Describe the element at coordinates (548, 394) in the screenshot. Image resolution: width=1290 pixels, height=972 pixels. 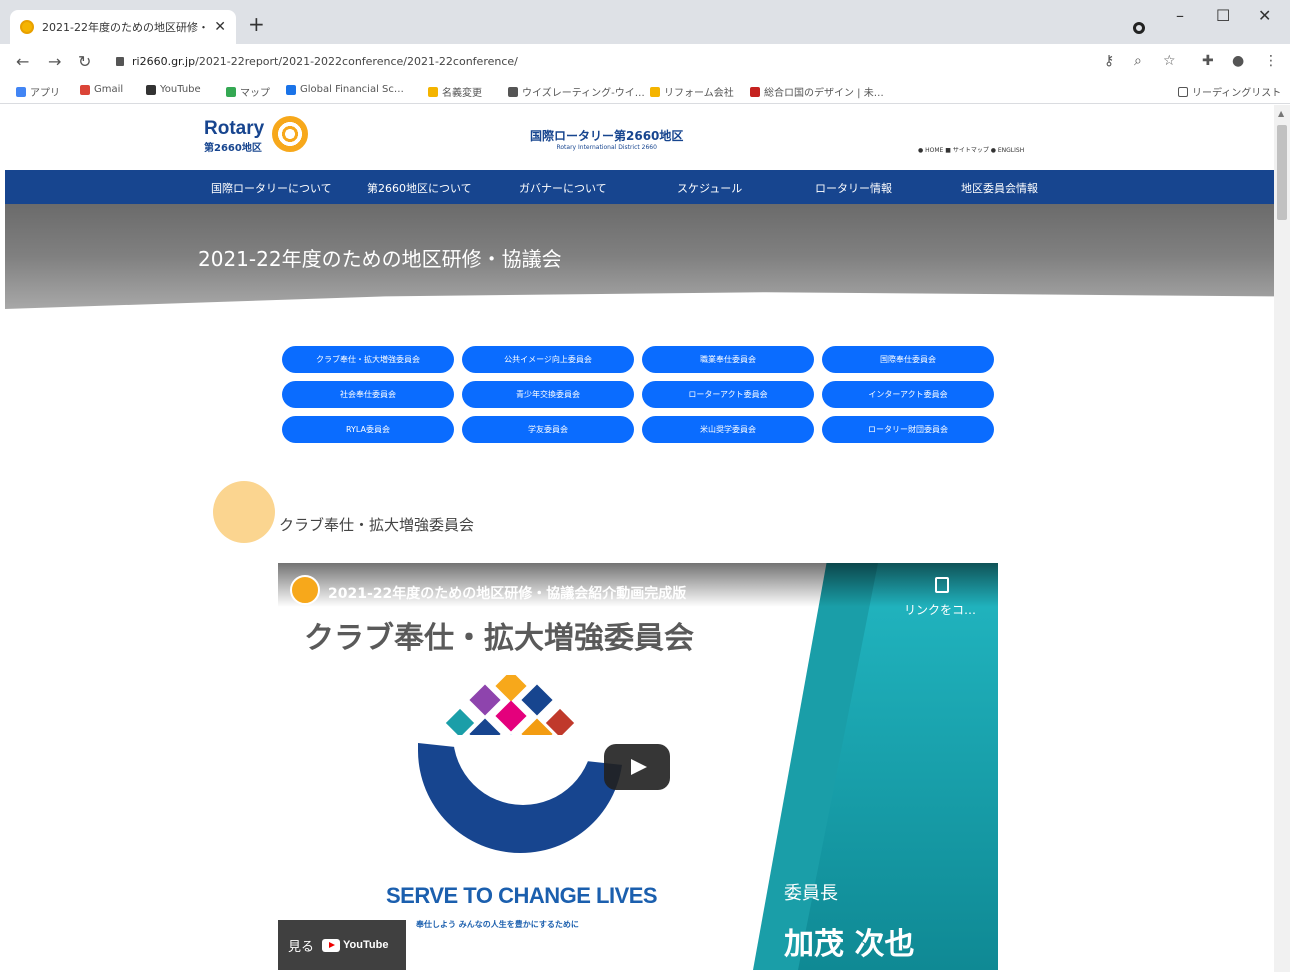
I see `committee-button: 青少年交換委員会` at that location.